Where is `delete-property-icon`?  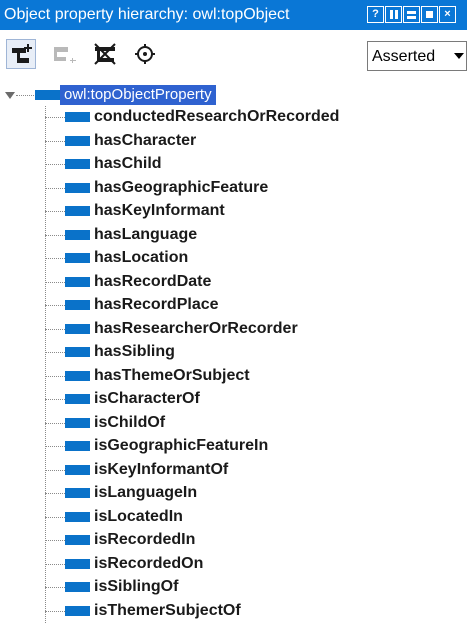
delete-property-icon is located at coordinates (105, 54).